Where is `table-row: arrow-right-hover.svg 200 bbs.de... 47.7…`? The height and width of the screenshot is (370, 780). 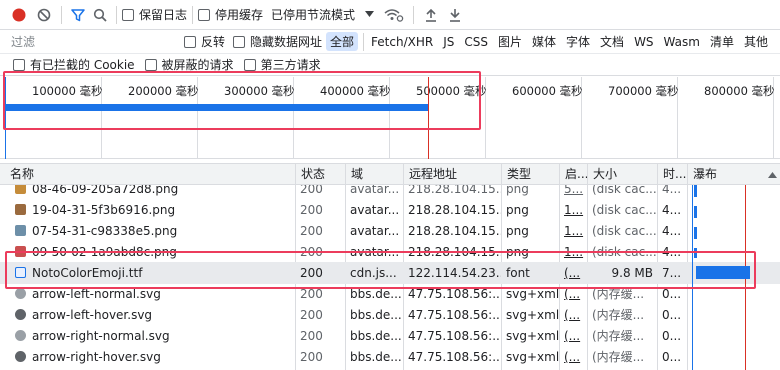 table-row: arrow-right-hover.svg 200 bbs.de... 47.7… is located at coordinates (390, 357).